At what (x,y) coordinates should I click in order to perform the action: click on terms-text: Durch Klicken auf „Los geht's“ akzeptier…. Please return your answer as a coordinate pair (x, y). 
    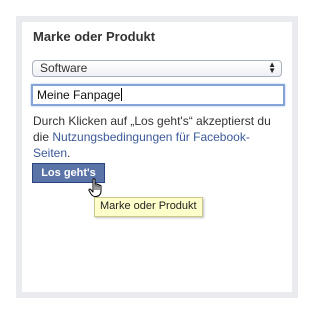
    Looking at the image, I should click on (158, 137).